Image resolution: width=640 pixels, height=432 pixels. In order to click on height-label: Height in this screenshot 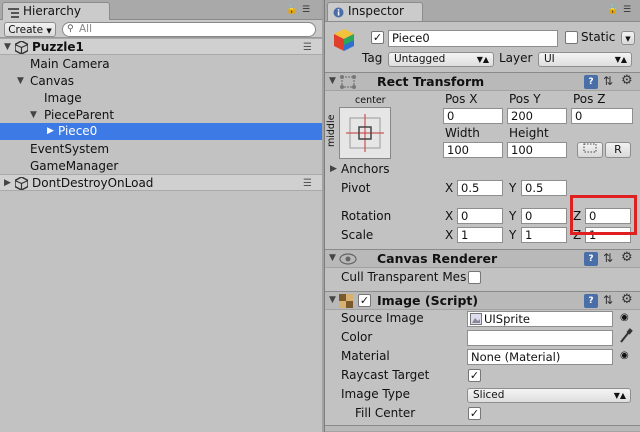, I will do `click(529, 133)`.